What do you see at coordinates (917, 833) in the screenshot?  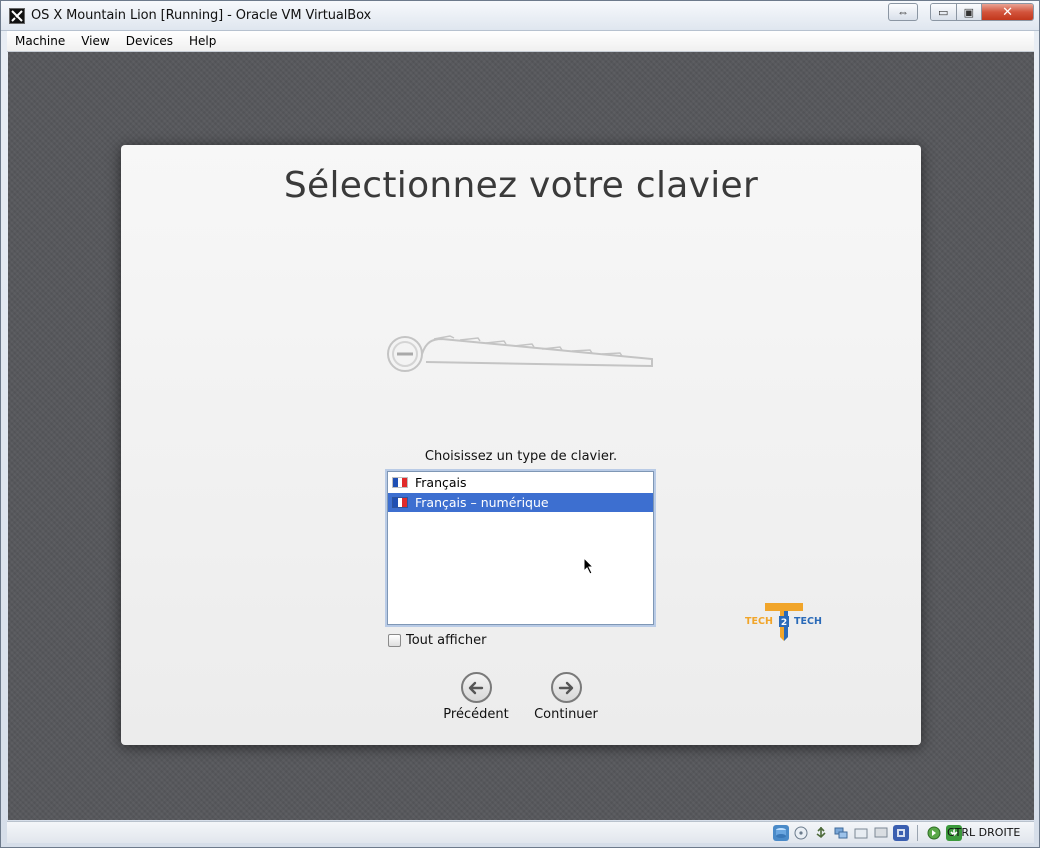 I see `status-separator` at bounding box center [917, 833].